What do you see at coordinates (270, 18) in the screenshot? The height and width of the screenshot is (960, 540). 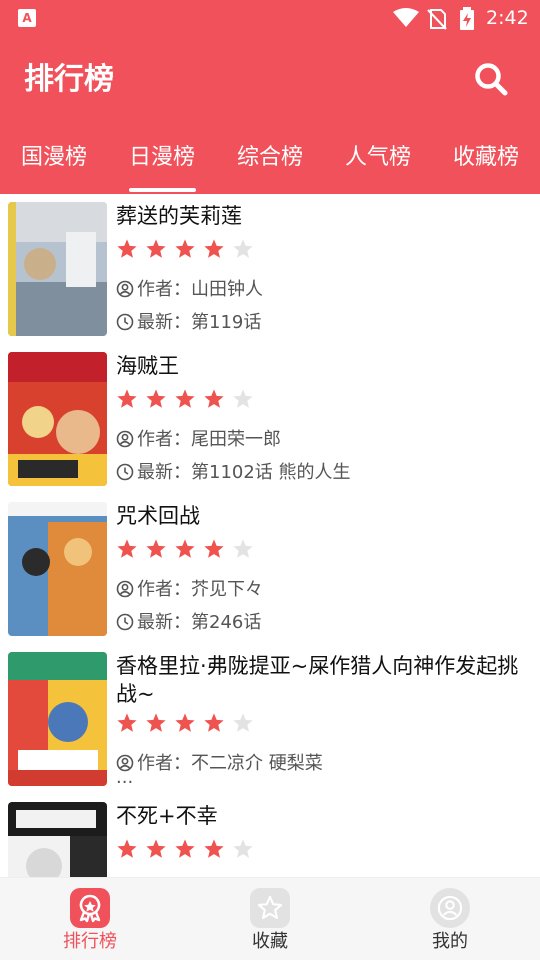 I see `status-bar: A 2:42` at bounding box center [270, 18].